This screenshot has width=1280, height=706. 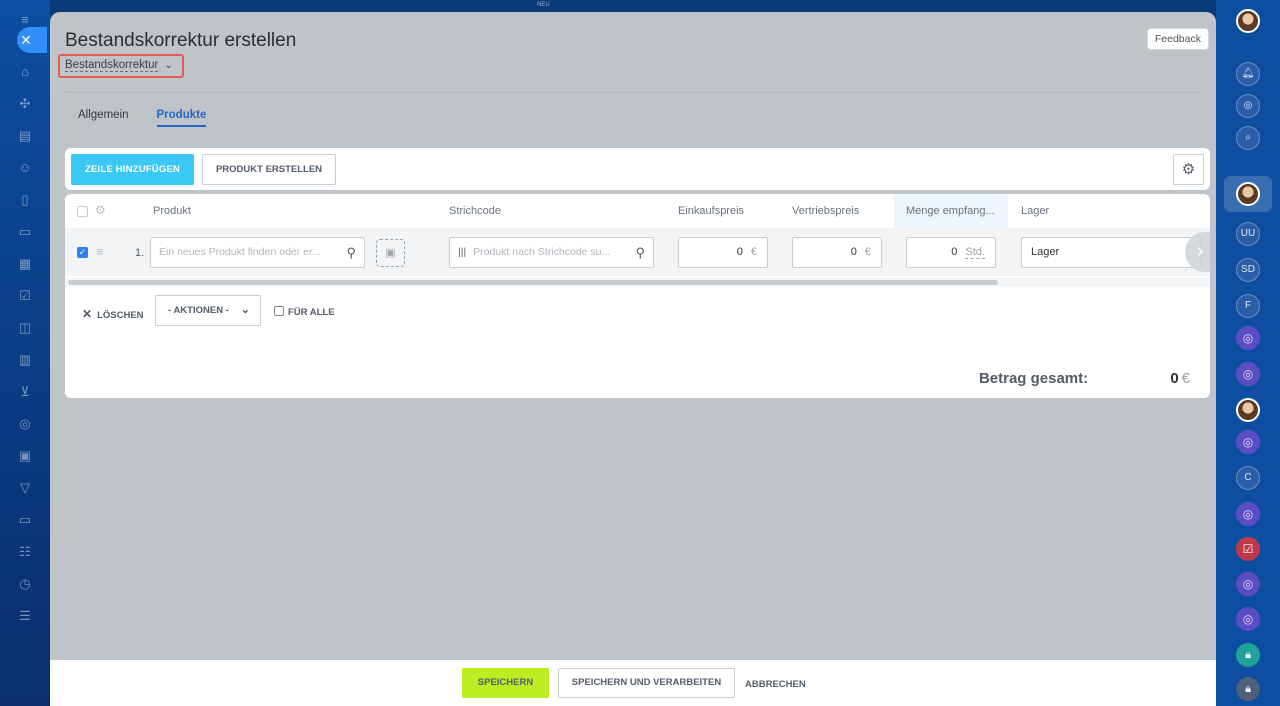 I want to click on tab-produkte: Produkte, so click(x=181, y=118).